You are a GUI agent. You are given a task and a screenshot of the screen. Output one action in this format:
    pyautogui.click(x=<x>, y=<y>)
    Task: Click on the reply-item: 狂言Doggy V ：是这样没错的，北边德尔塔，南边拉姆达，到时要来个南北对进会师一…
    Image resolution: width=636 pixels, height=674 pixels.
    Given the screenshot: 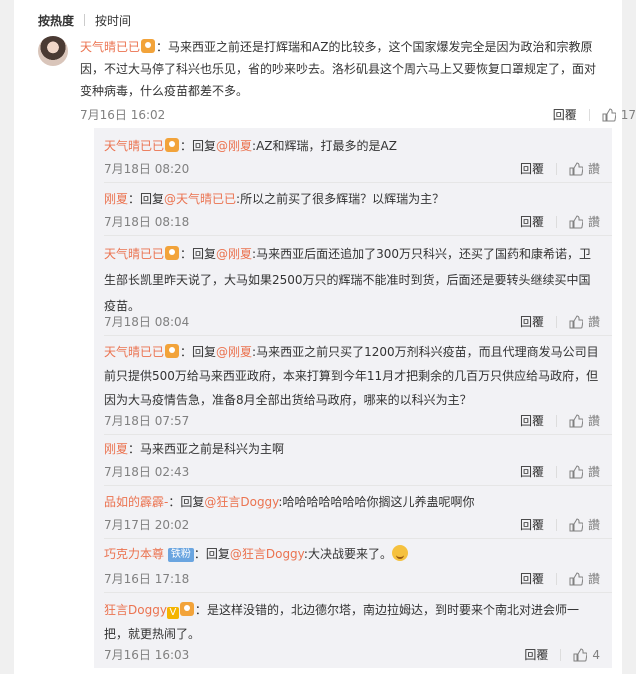 What is the action you would take?
    pyautogui.click(x=354, y=630)
    